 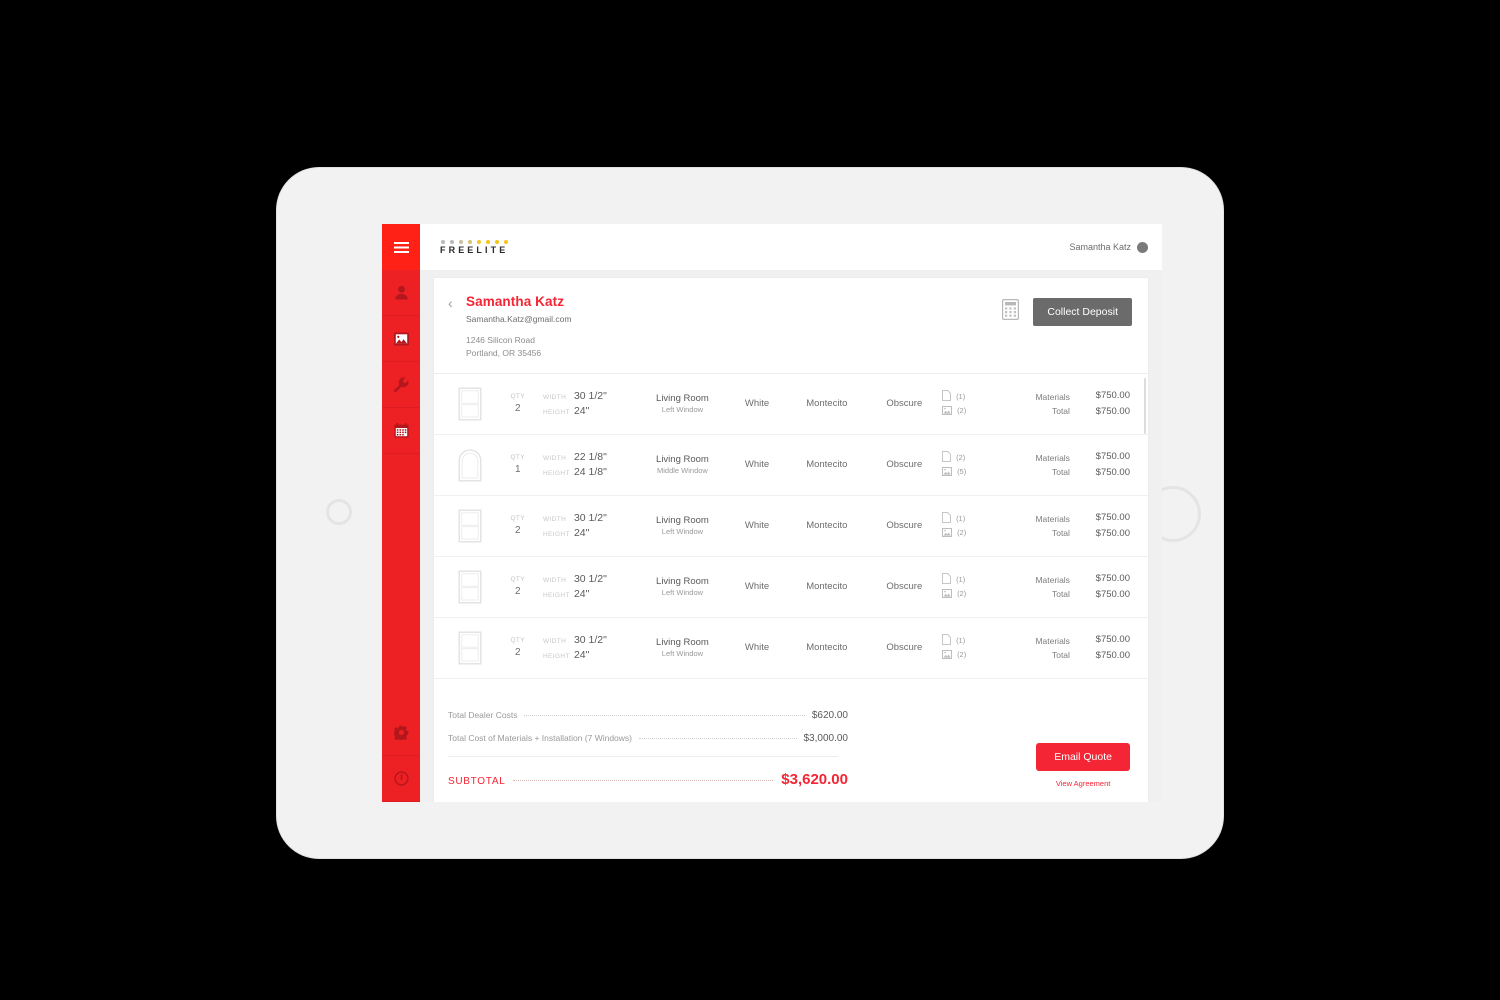 What do you see at coordinates (1083, 783) in the screenshot?
I see `view-agreement-link: View Agreement` at bounding box center [1083, 783].